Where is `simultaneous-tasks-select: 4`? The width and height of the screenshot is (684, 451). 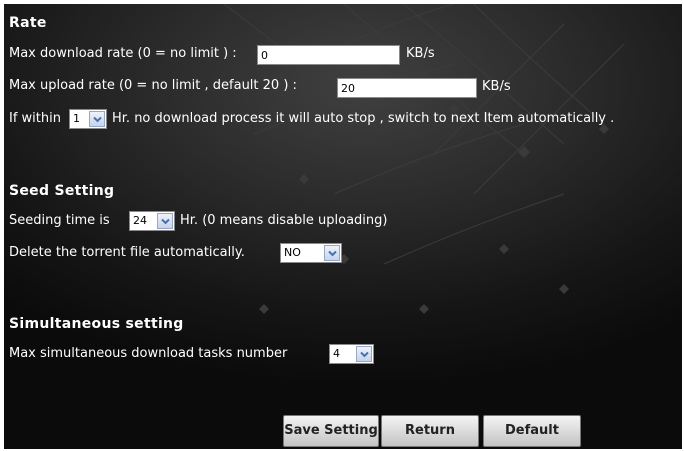
simultaneous-tasks-select: 4 is located at coordinates (351, 354).